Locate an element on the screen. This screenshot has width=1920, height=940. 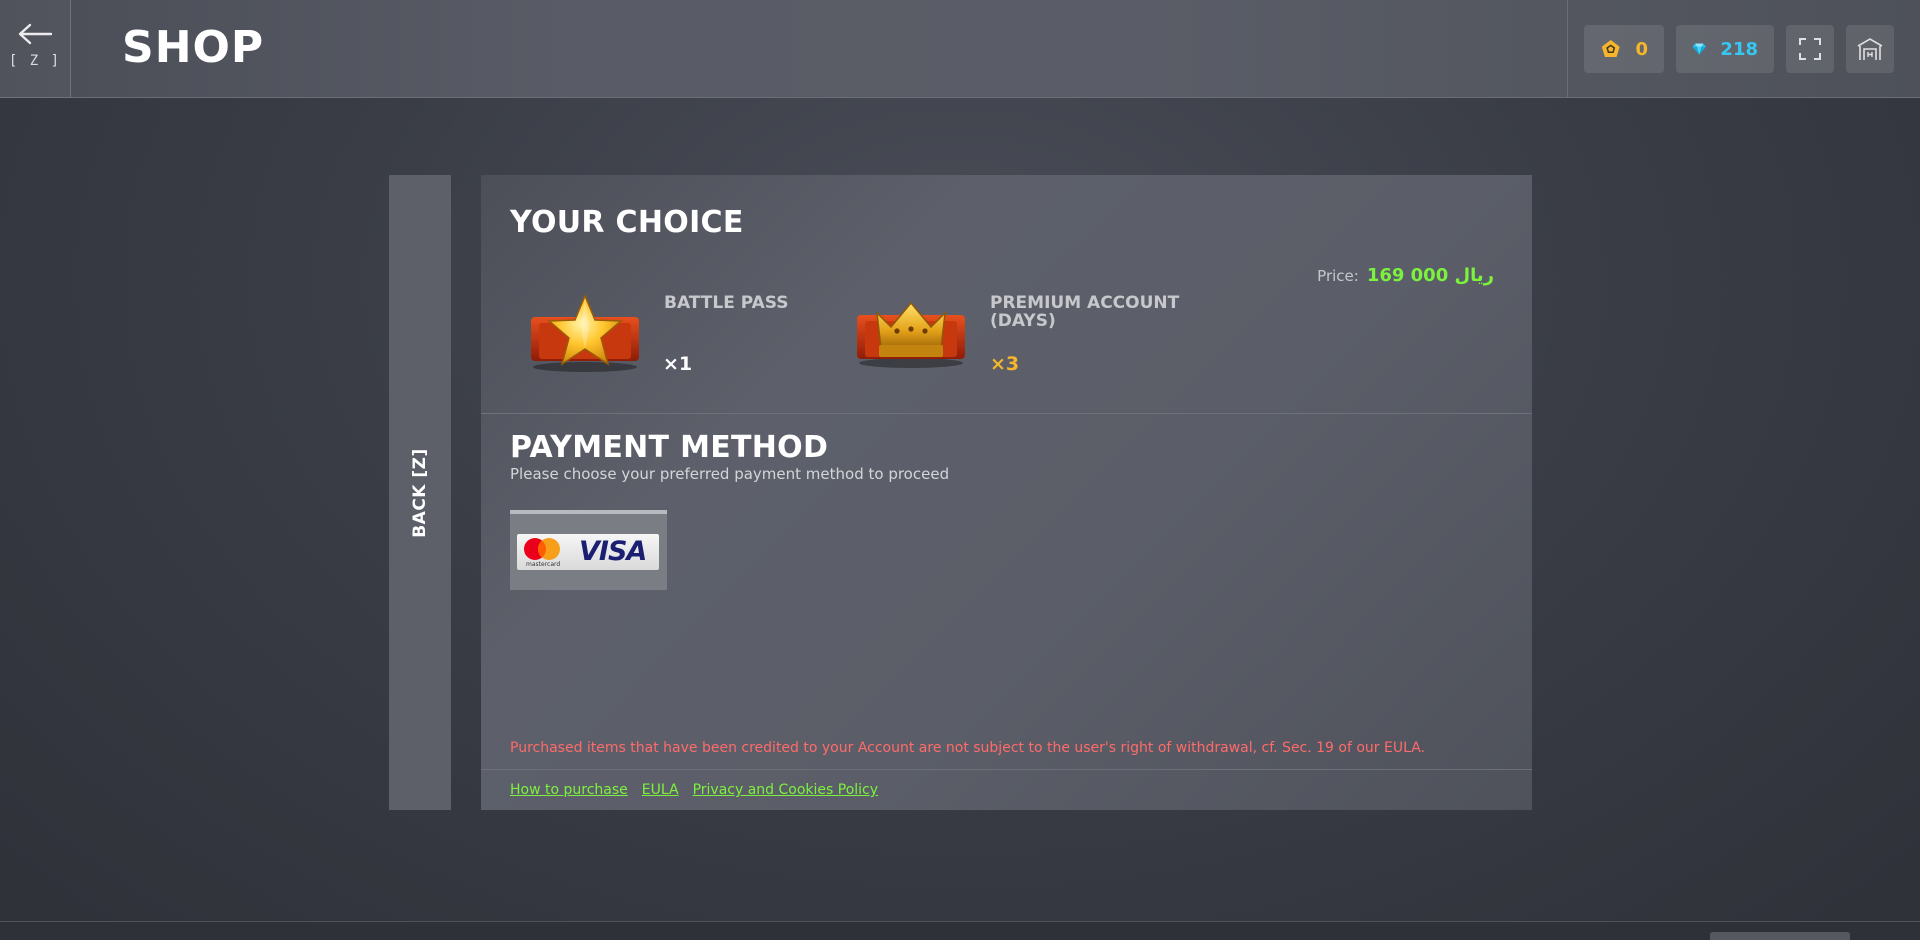
gold-balance: 0 is located at coordinates (1624, 49).